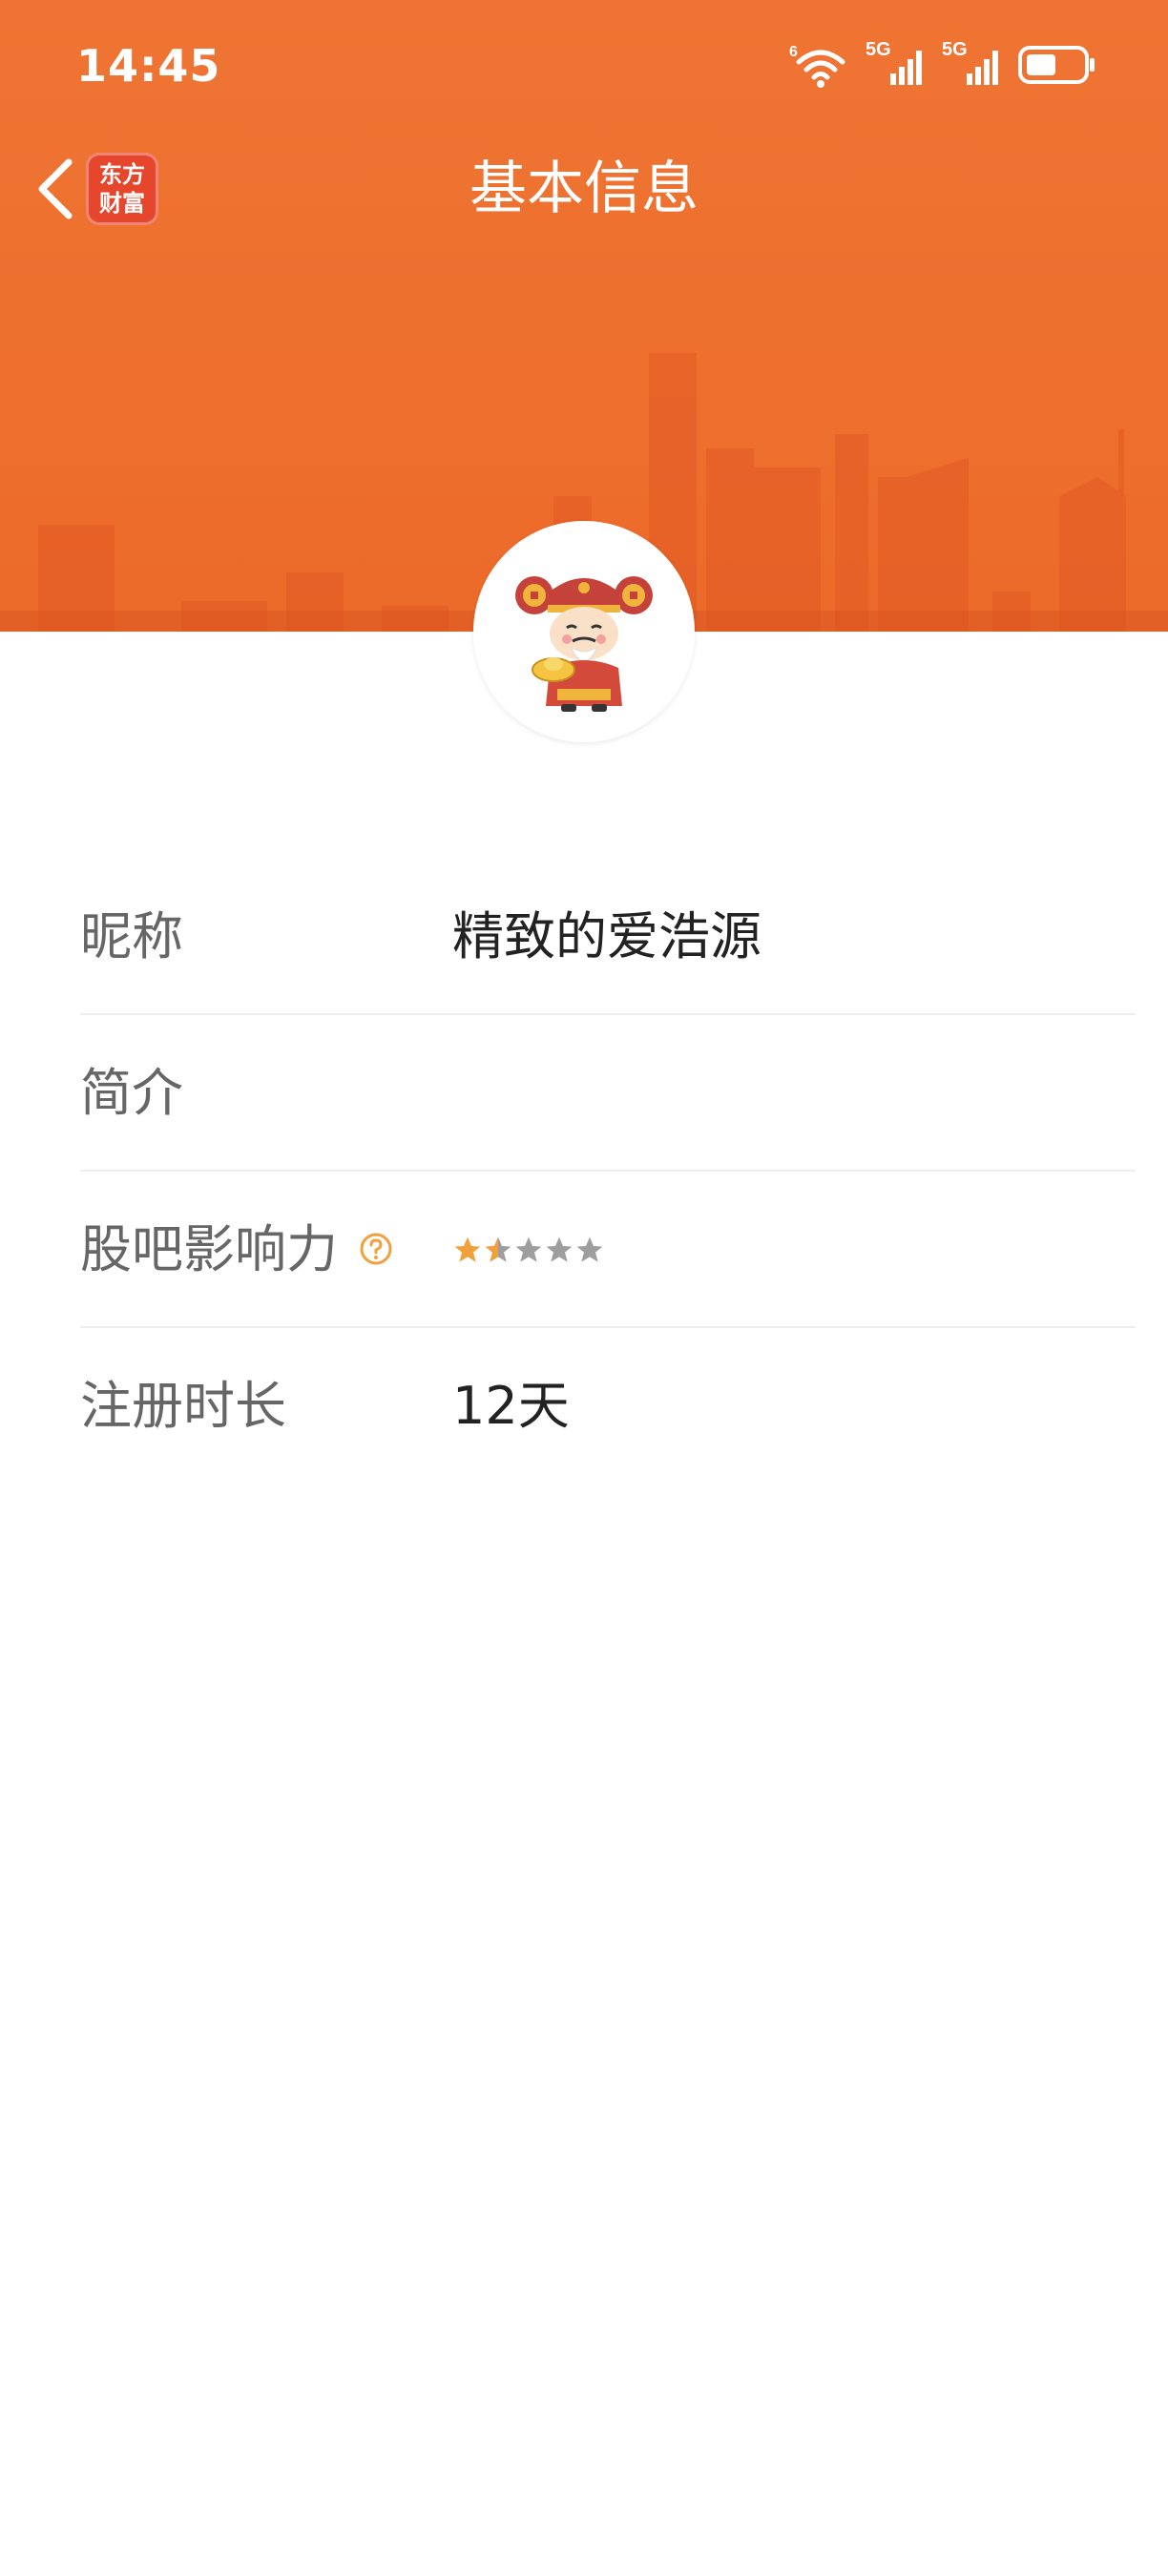  What do you see at coordinates (608, 1406) in the screenshot?
I see `registration-duration-row: 注册时长 12天` at bounding box center [608, 1406].